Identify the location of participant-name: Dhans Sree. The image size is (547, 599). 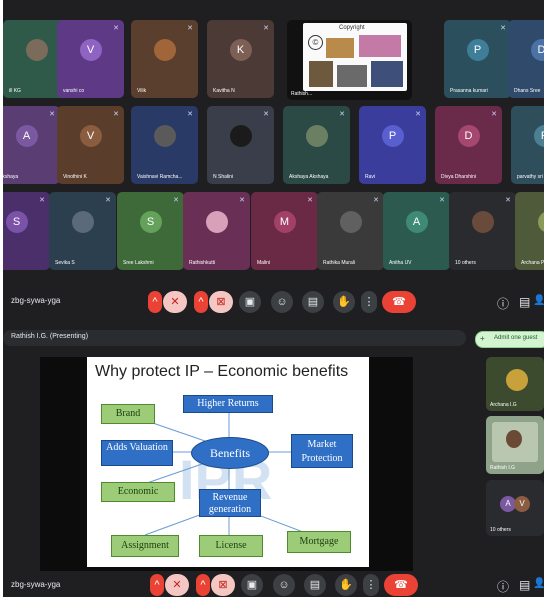
(527, 91).